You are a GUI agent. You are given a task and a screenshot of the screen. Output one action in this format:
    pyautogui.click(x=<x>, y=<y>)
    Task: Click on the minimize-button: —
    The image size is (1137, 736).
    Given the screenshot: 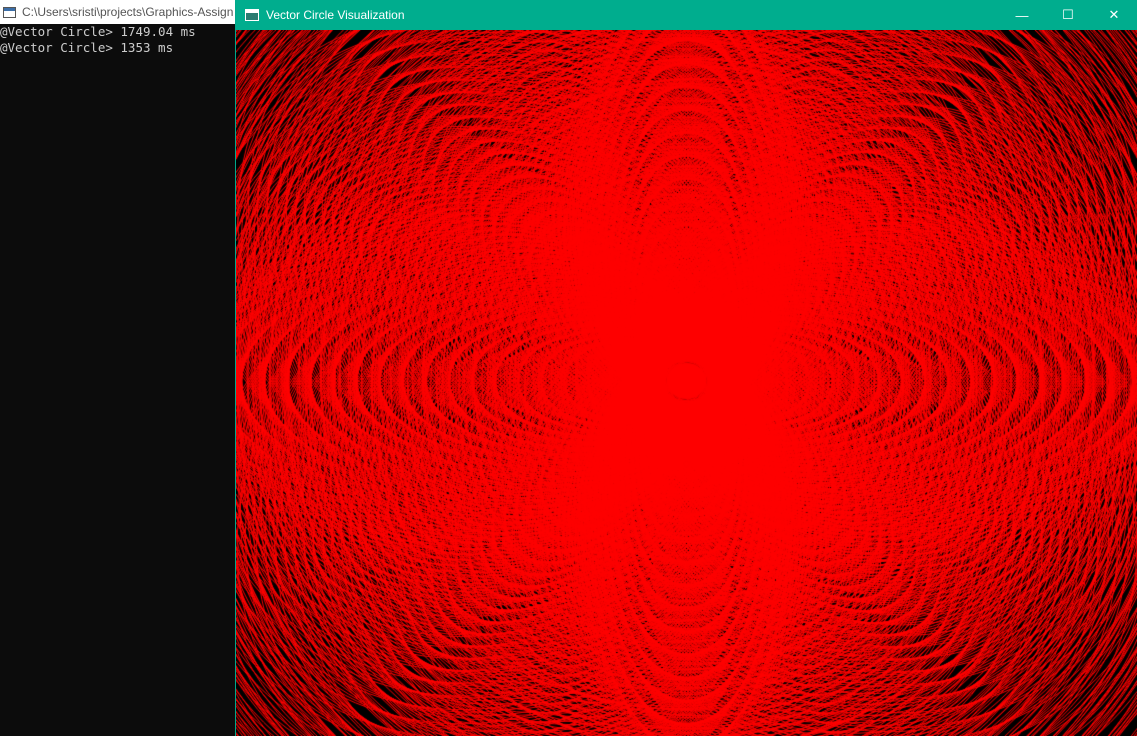 What is the action you would take?
    pyautogui.click(x=1022, y=15)
    